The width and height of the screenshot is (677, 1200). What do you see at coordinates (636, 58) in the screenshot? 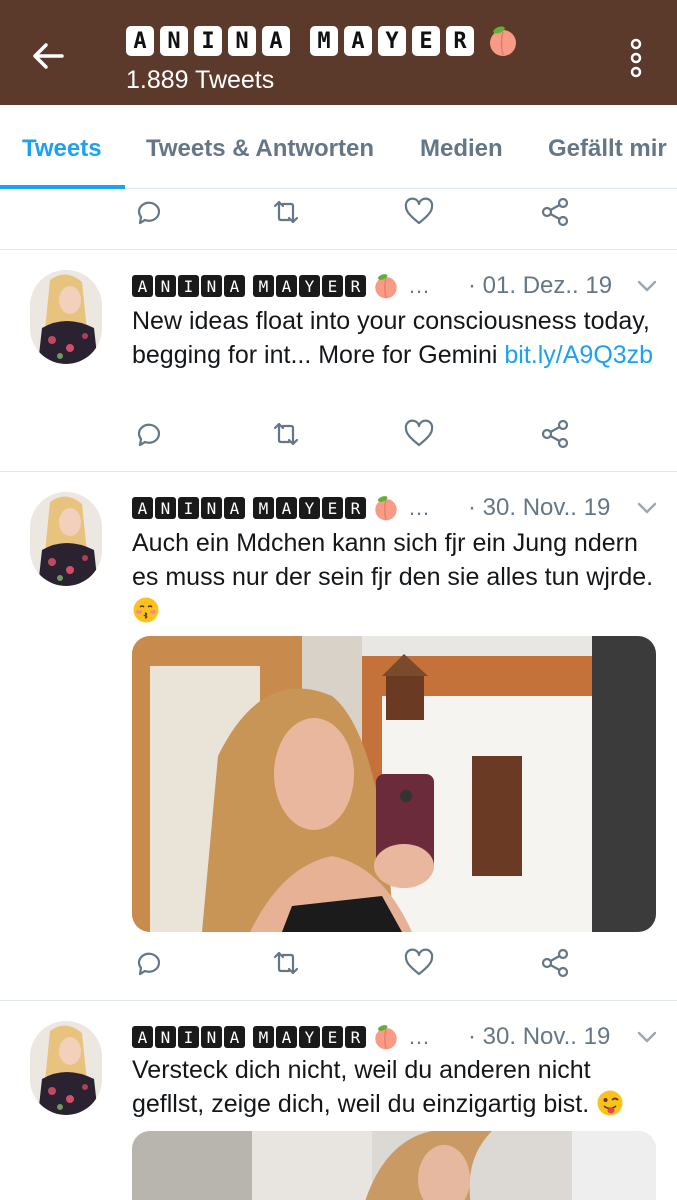
I see `more-vertical-icon` at bounding box center [636, 58].